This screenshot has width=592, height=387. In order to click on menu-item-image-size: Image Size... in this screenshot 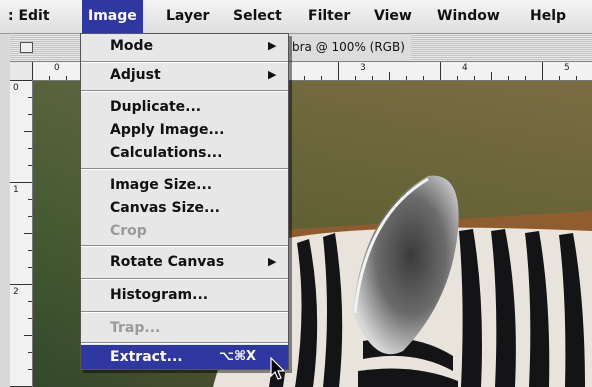, I will do `click(184, 185)`.